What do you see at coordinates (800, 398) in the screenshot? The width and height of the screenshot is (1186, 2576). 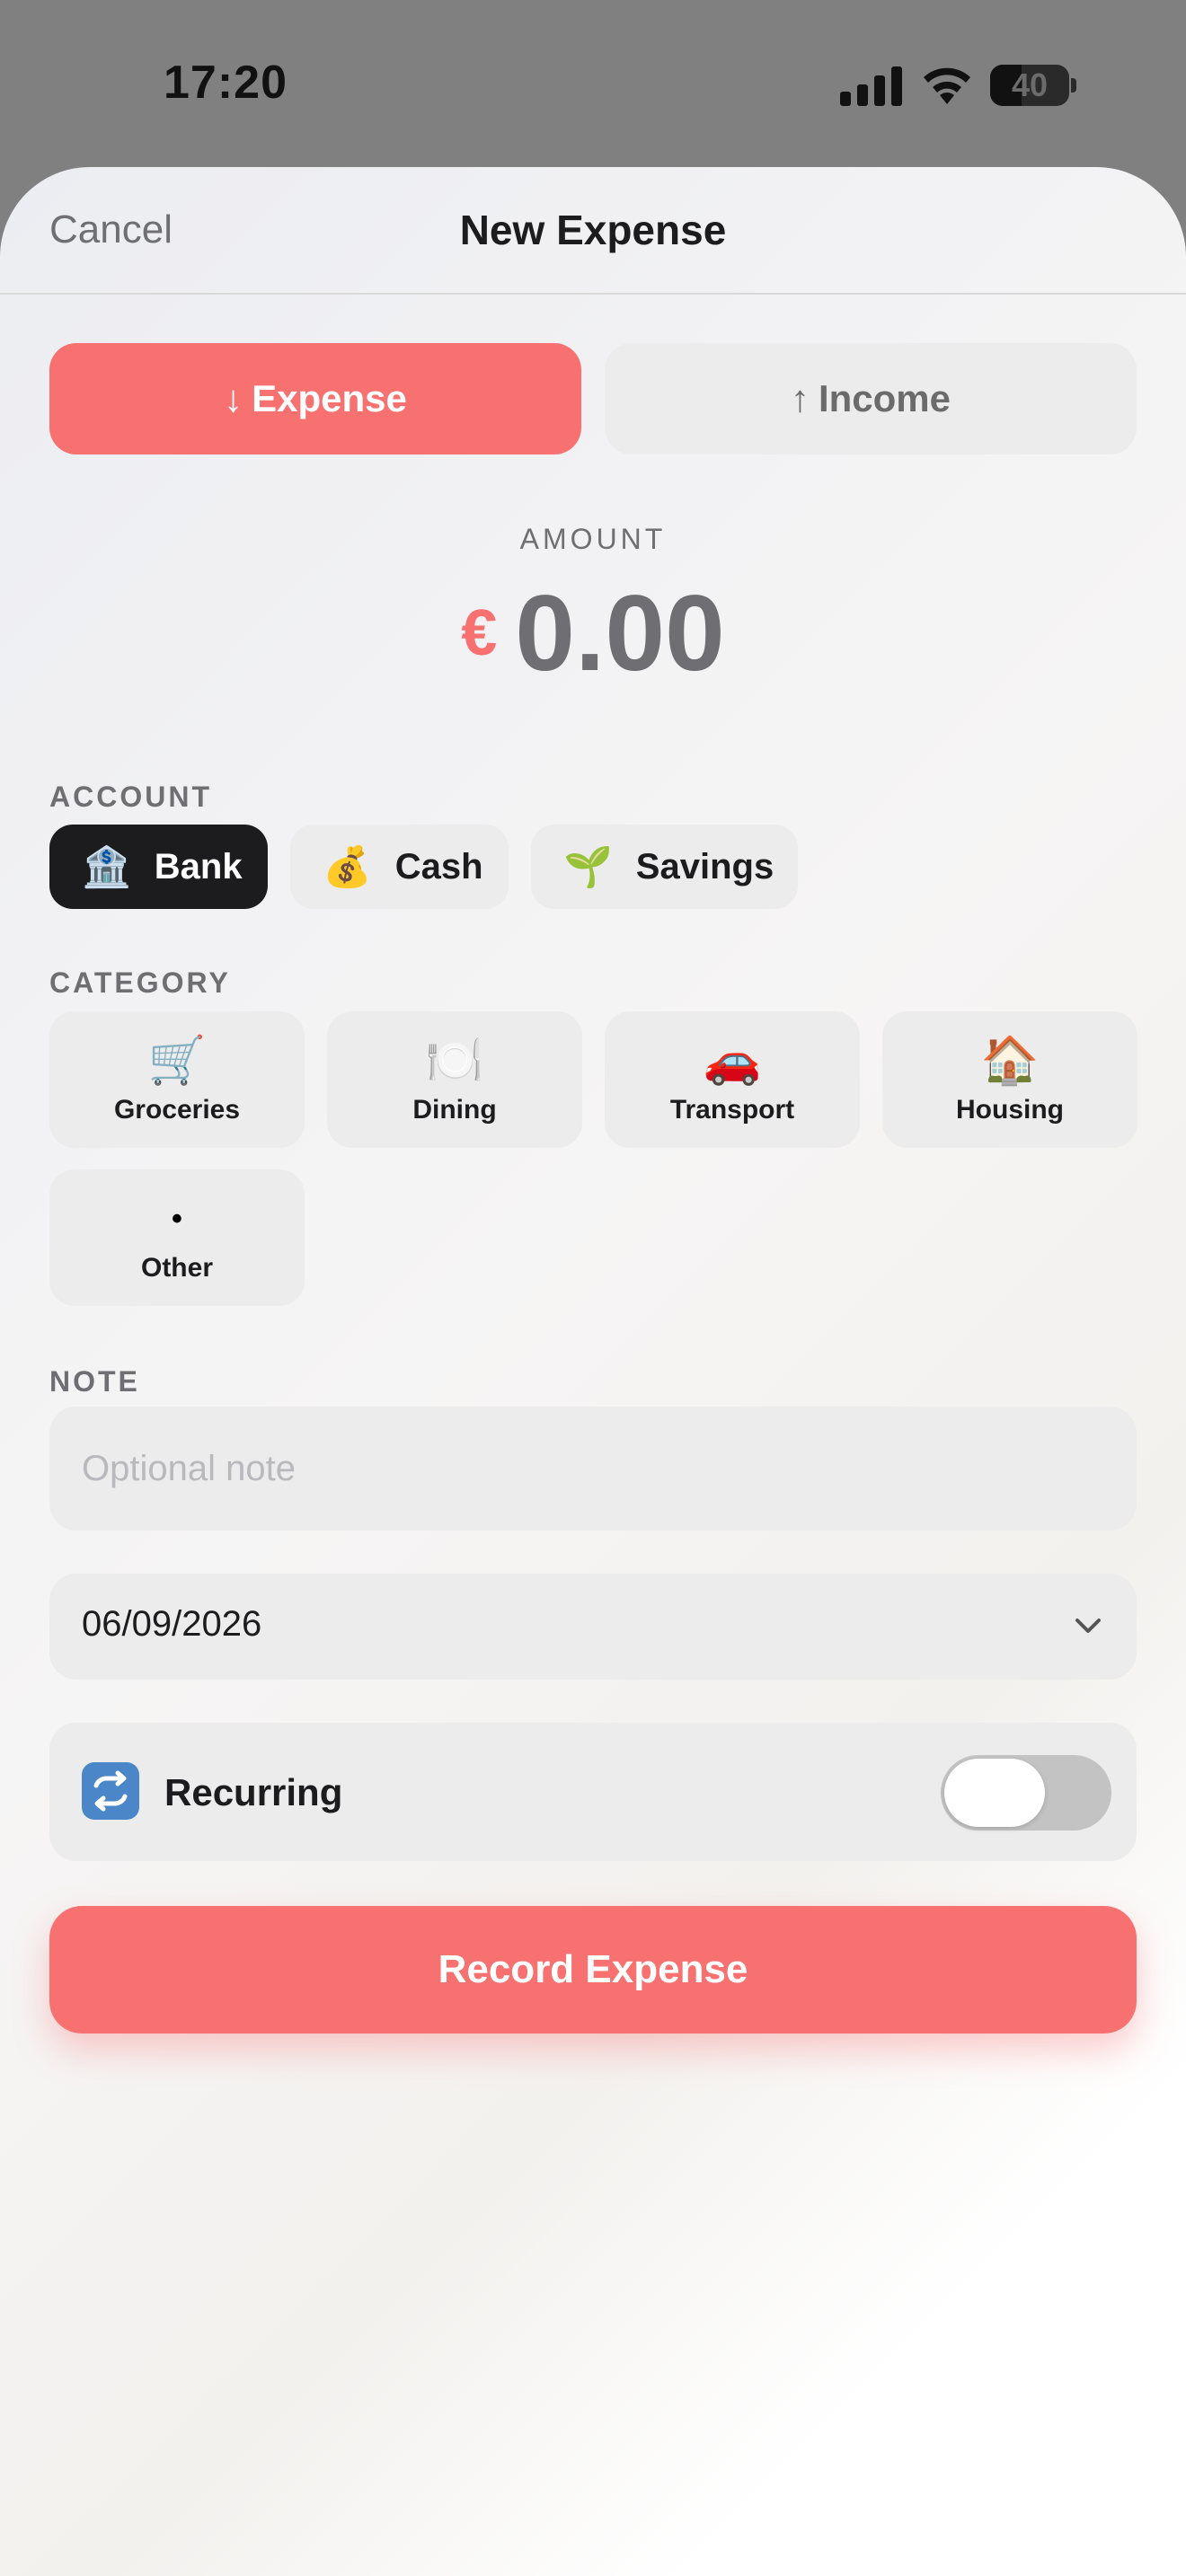 I see `arrow-up-icon: ↑` at bounding box center [800, 398].